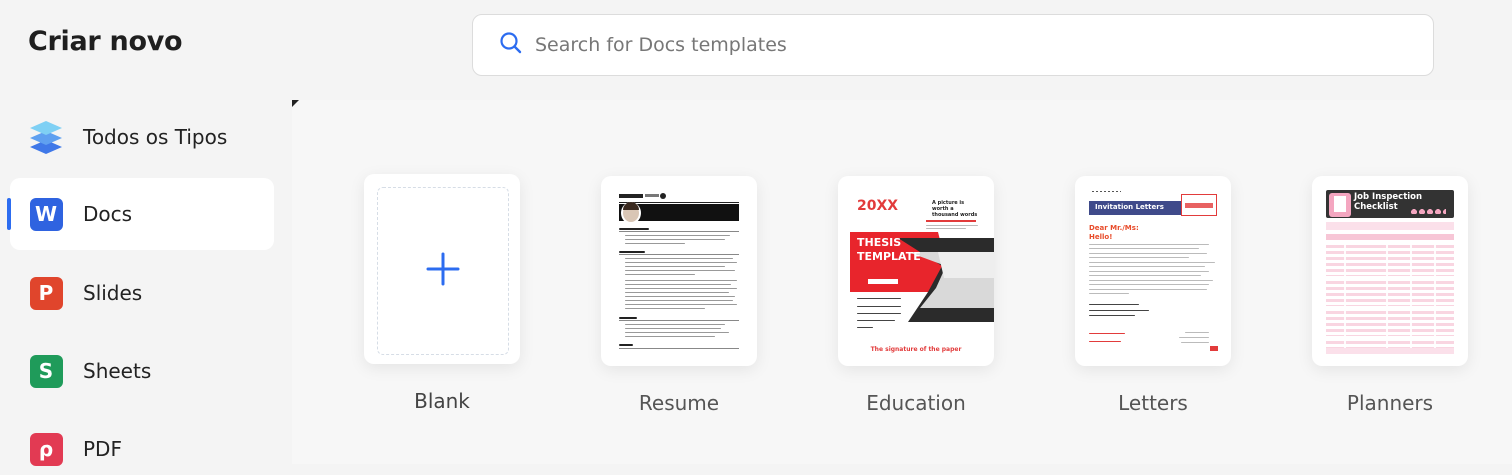 The width and height of the screenshot is (1512, 475). I want to click on sidebar-item-label: Docs, so click(108, 214).